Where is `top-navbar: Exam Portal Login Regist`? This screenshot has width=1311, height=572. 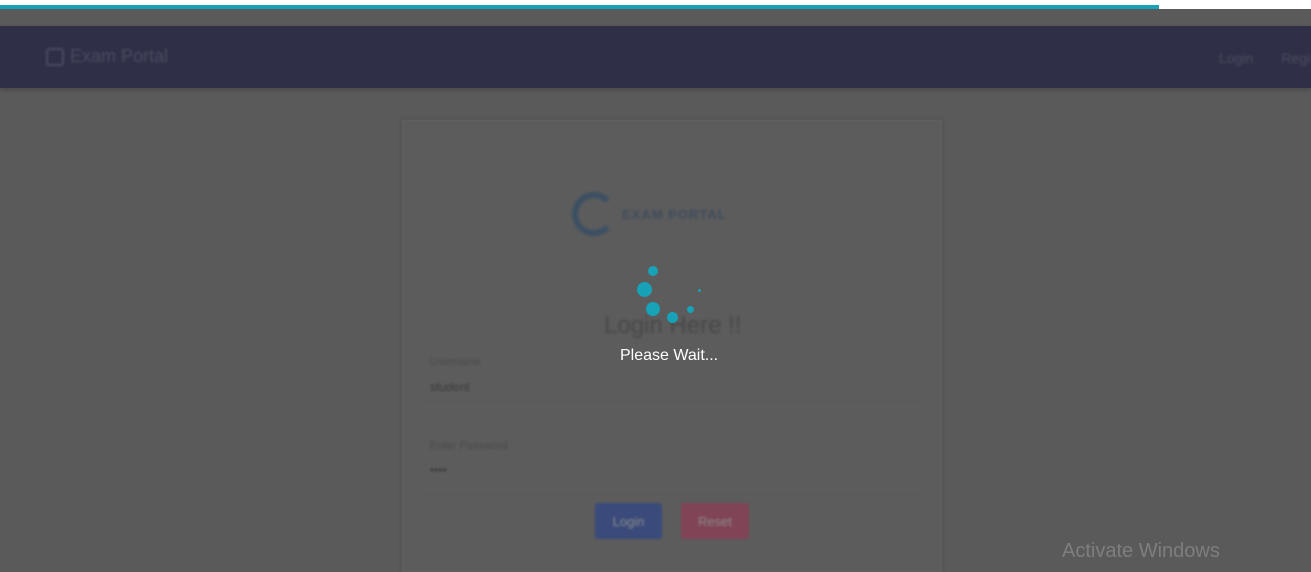
top-navbar: Exam Portal Login Regist is located at coordinates (655, 57).